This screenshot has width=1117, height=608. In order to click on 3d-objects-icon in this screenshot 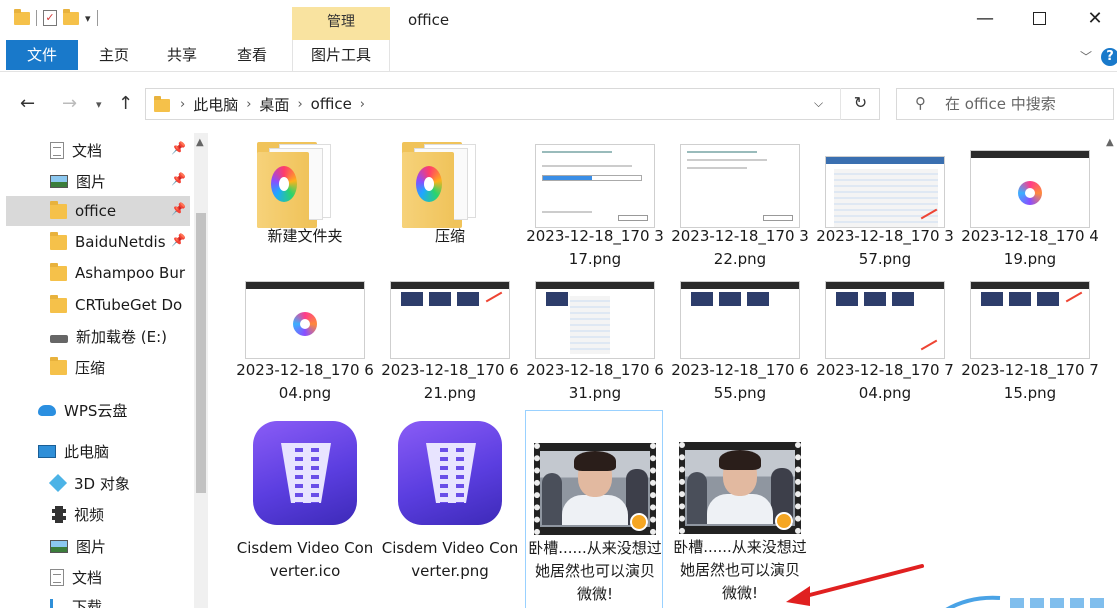, I will do `click(58, 483)`.